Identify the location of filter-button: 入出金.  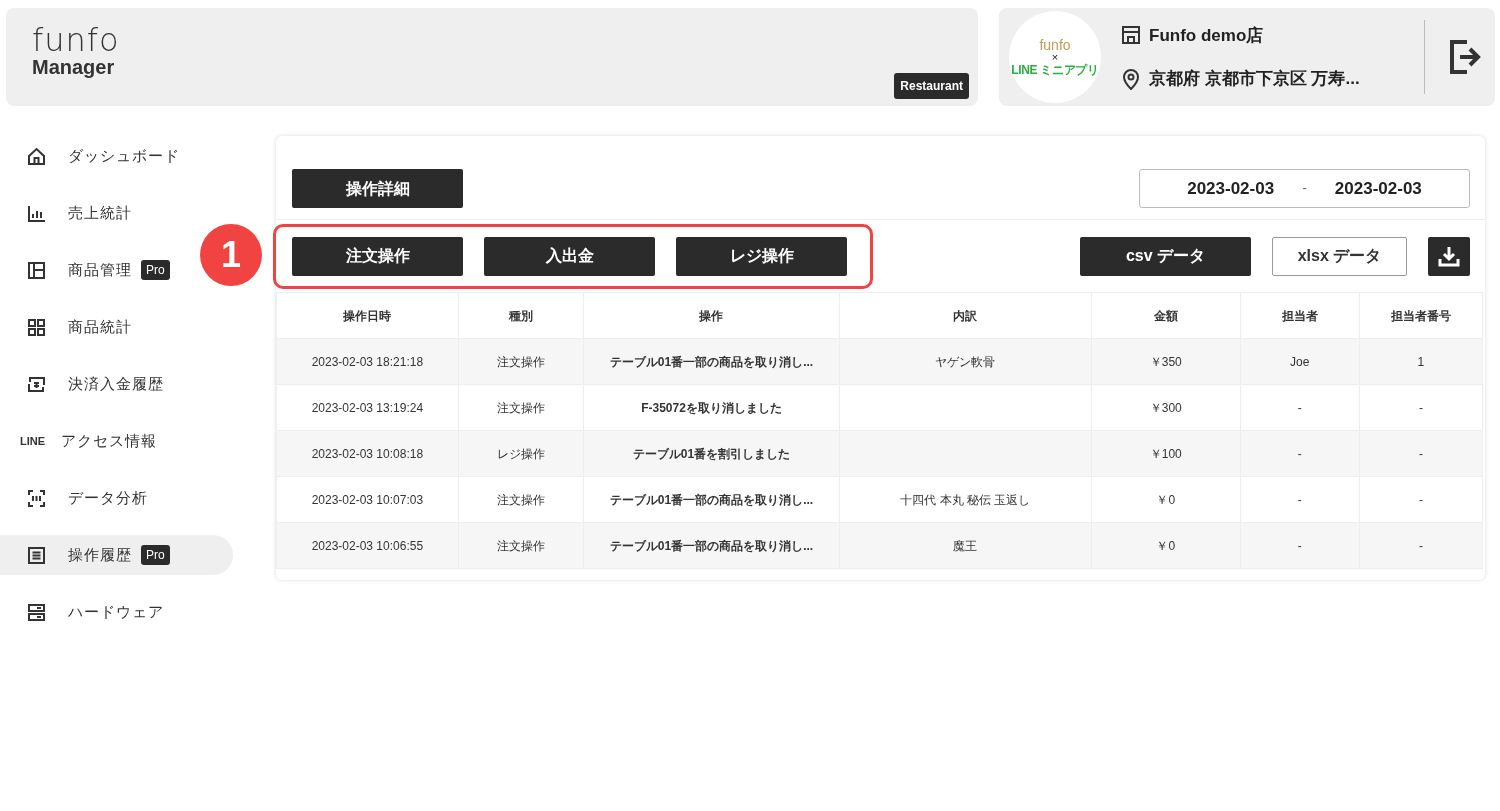
(569, 256).